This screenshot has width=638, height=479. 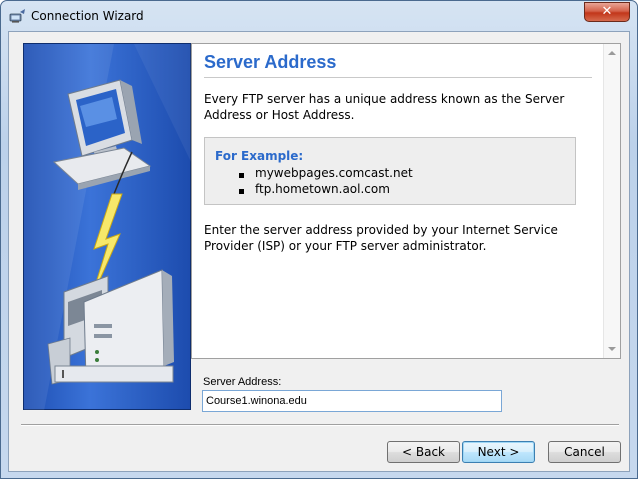 I want to click on server-address-input, so click(x=352, y=401).